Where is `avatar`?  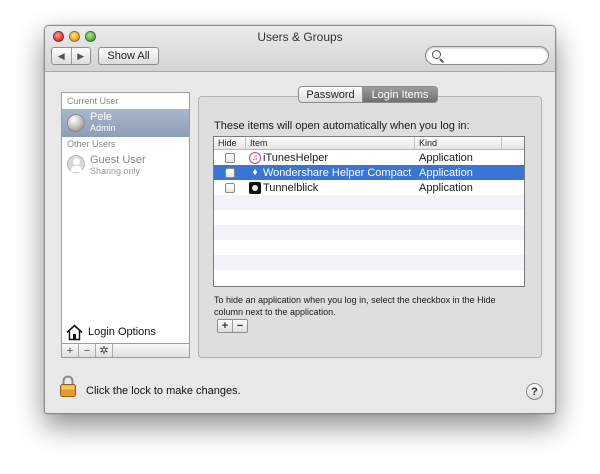
avatar is located at coordinates (76, 123).